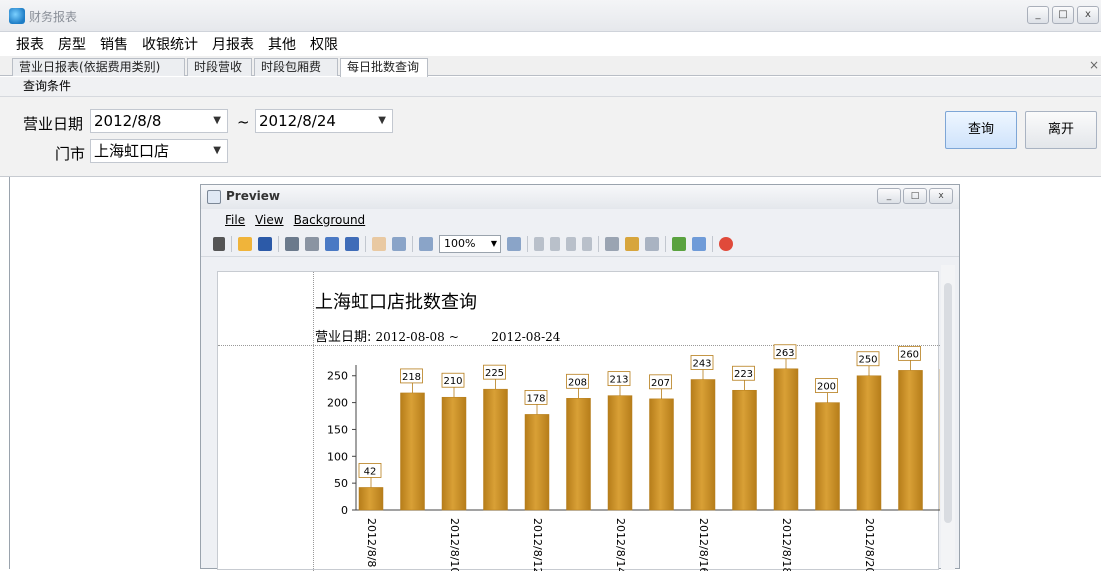 Image resolution: width=1101 pixels, height=571 pixels. I want to click on watermark-icon, so click(652, 243).